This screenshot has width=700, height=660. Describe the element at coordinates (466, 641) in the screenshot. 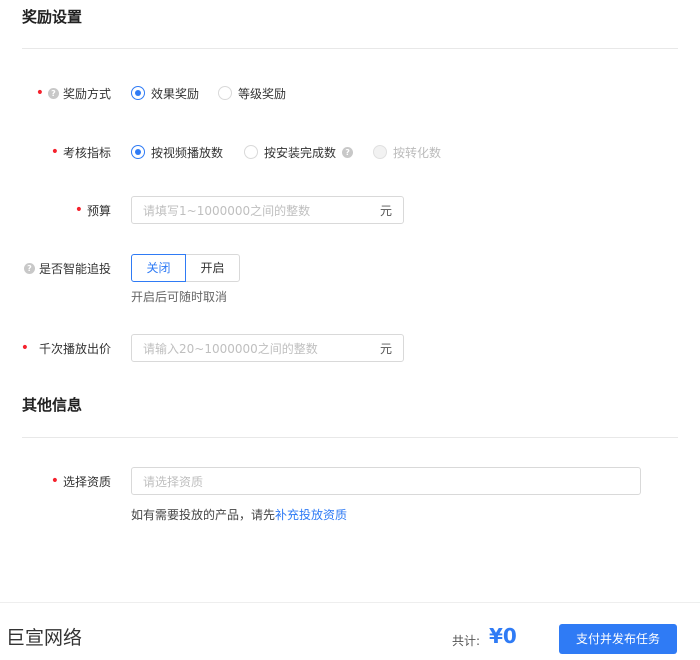

I see `total-label: 共计:` at that location.